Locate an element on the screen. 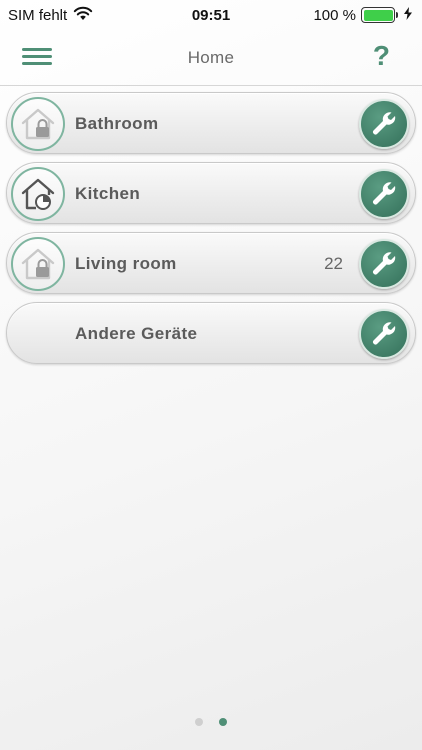  status-left: SIM fehlt is located at coordinates (50, 15).